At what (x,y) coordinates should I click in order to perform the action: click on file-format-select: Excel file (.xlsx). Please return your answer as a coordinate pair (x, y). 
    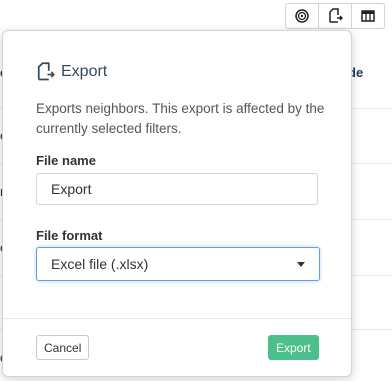
    Looking at the image, I should click on (178, 264).